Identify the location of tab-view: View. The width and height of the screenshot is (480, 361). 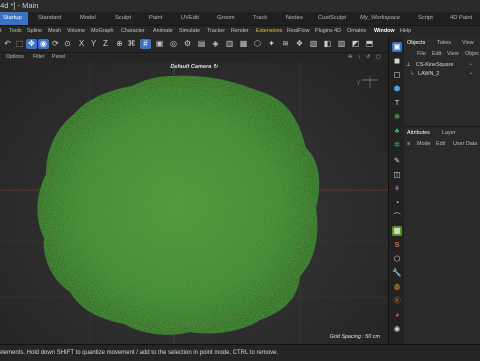
(468, 43).